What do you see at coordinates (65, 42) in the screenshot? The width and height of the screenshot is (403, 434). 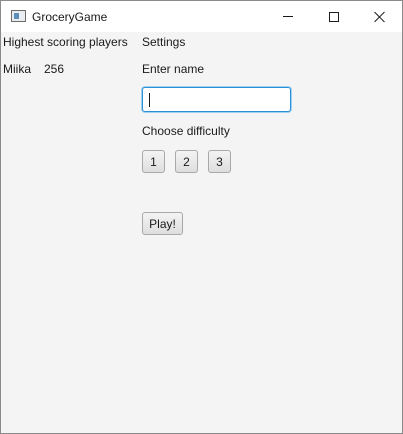 I see `scoreboard-heading: Highest scoring players` at bounding box center [65, 42].